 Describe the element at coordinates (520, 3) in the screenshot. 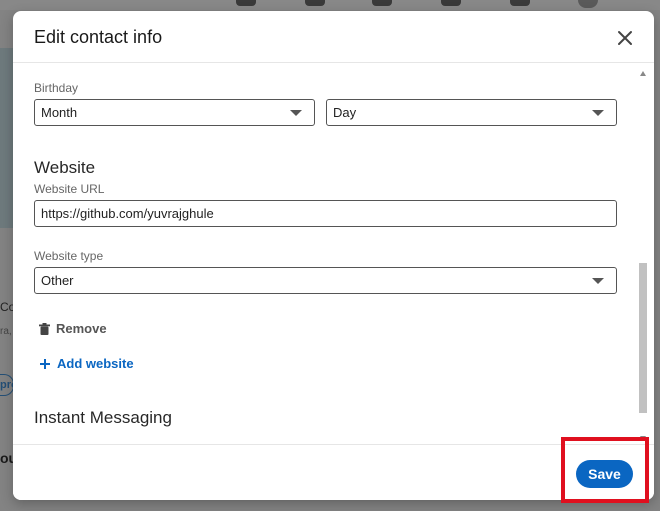

I see `notifications-icon` at that location.